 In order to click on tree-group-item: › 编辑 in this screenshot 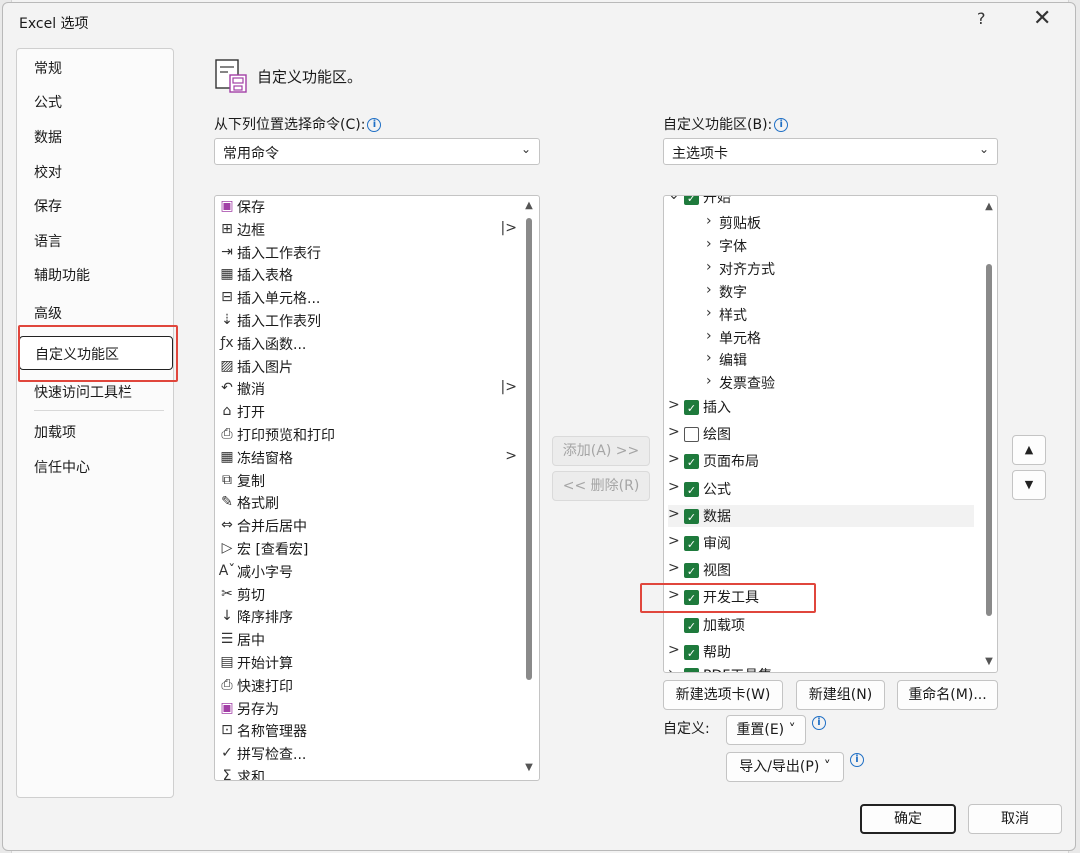, I will do `click(806, 360)`.